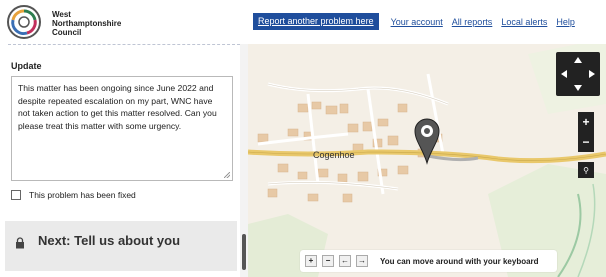 The height and width of the screenshot is (277, 606). What do you see at coordinates (345, 261) in the screenshot?
I see `kb-left-button: ←` at bounding box center [345, 261].